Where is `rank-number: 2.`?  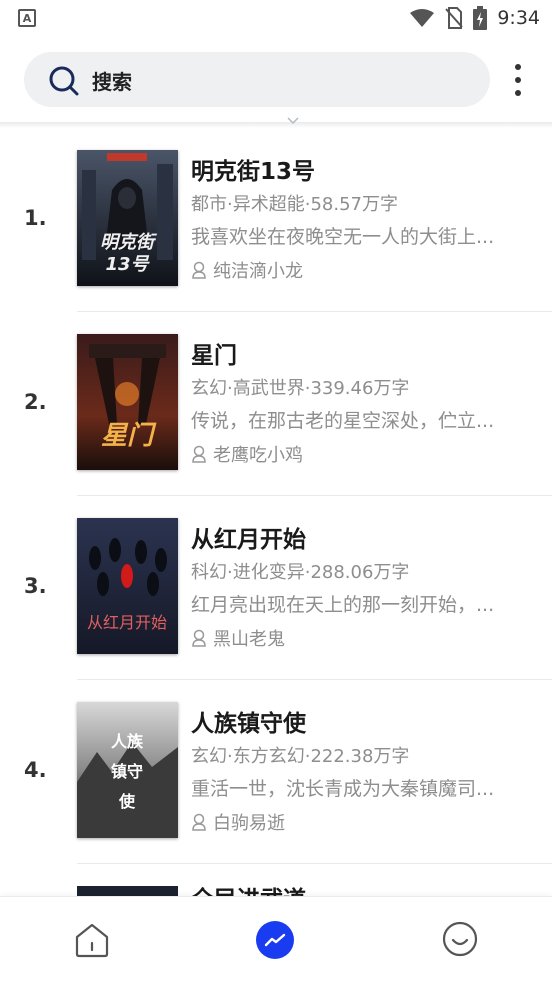 rank-number: 2. is located at coordinates (35, 402).